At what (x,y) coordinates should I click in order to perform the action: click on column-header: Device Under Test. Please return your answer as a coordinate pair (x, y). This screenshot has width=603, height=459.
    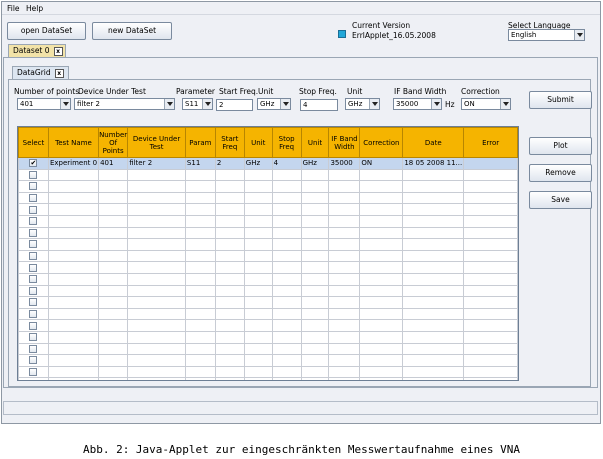
    Looking at the image, I should click on (156, 142).